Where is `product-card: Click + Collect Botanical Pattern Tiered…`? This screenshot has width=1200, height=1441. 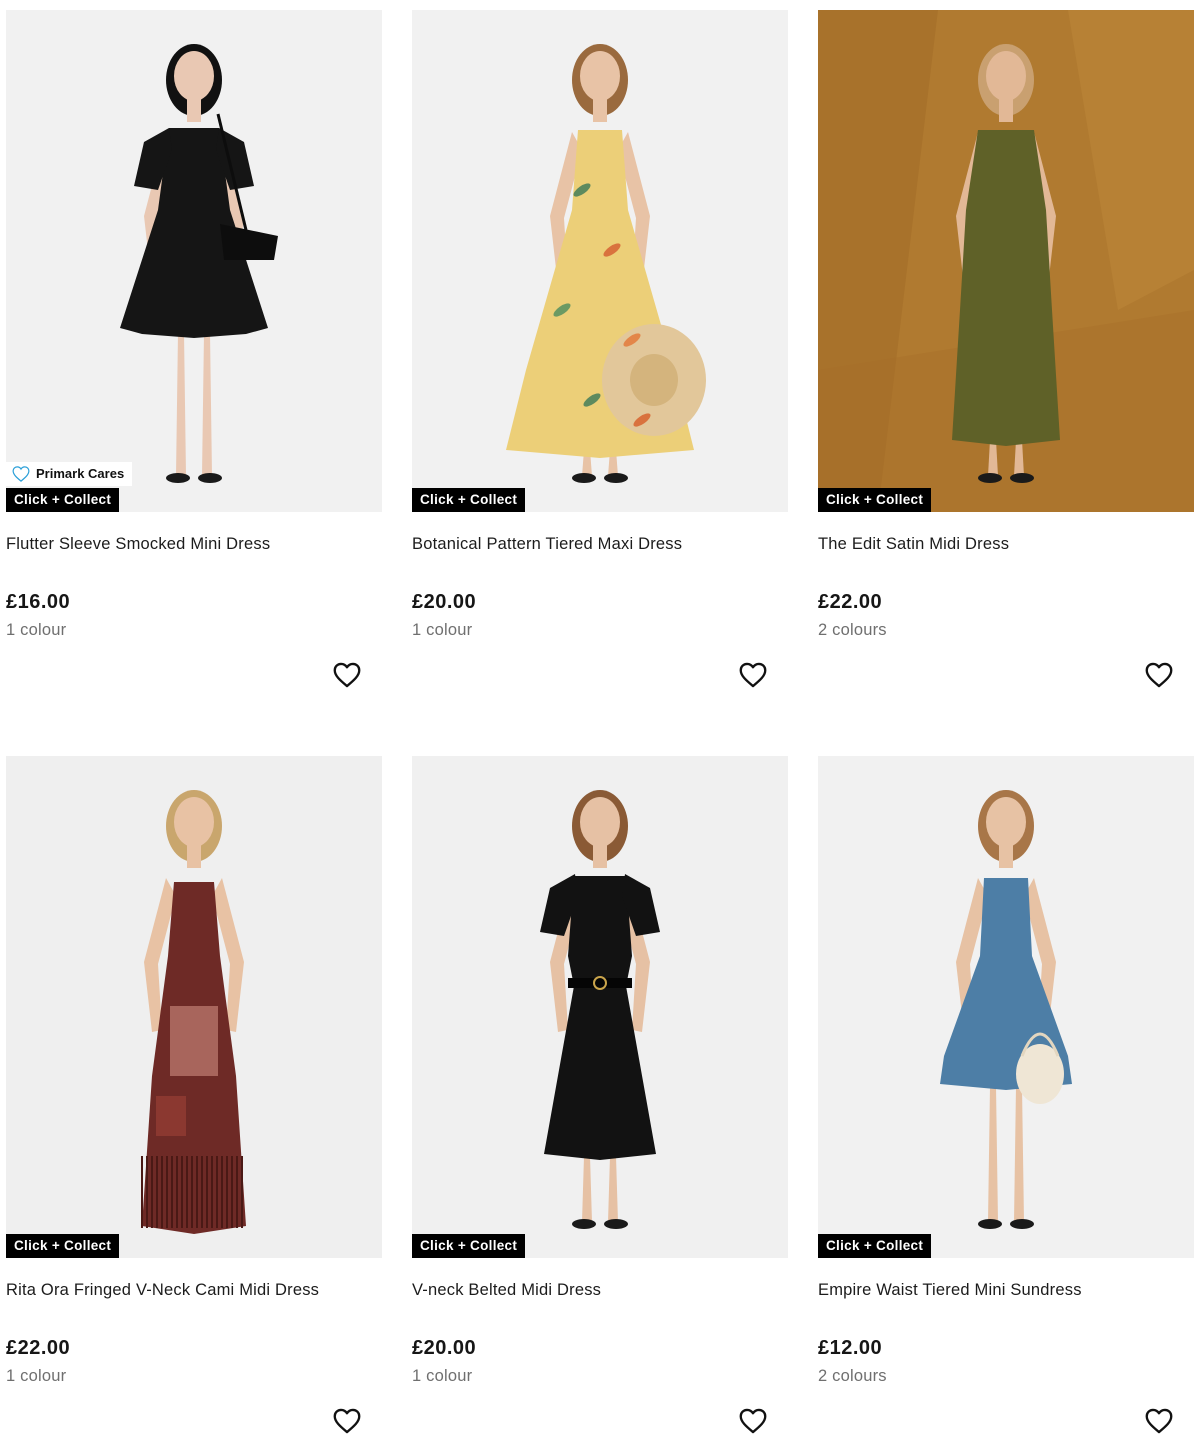
product-card: Click + Collect Botanical Pattern Tiered… is located at coordinates (600, 349).